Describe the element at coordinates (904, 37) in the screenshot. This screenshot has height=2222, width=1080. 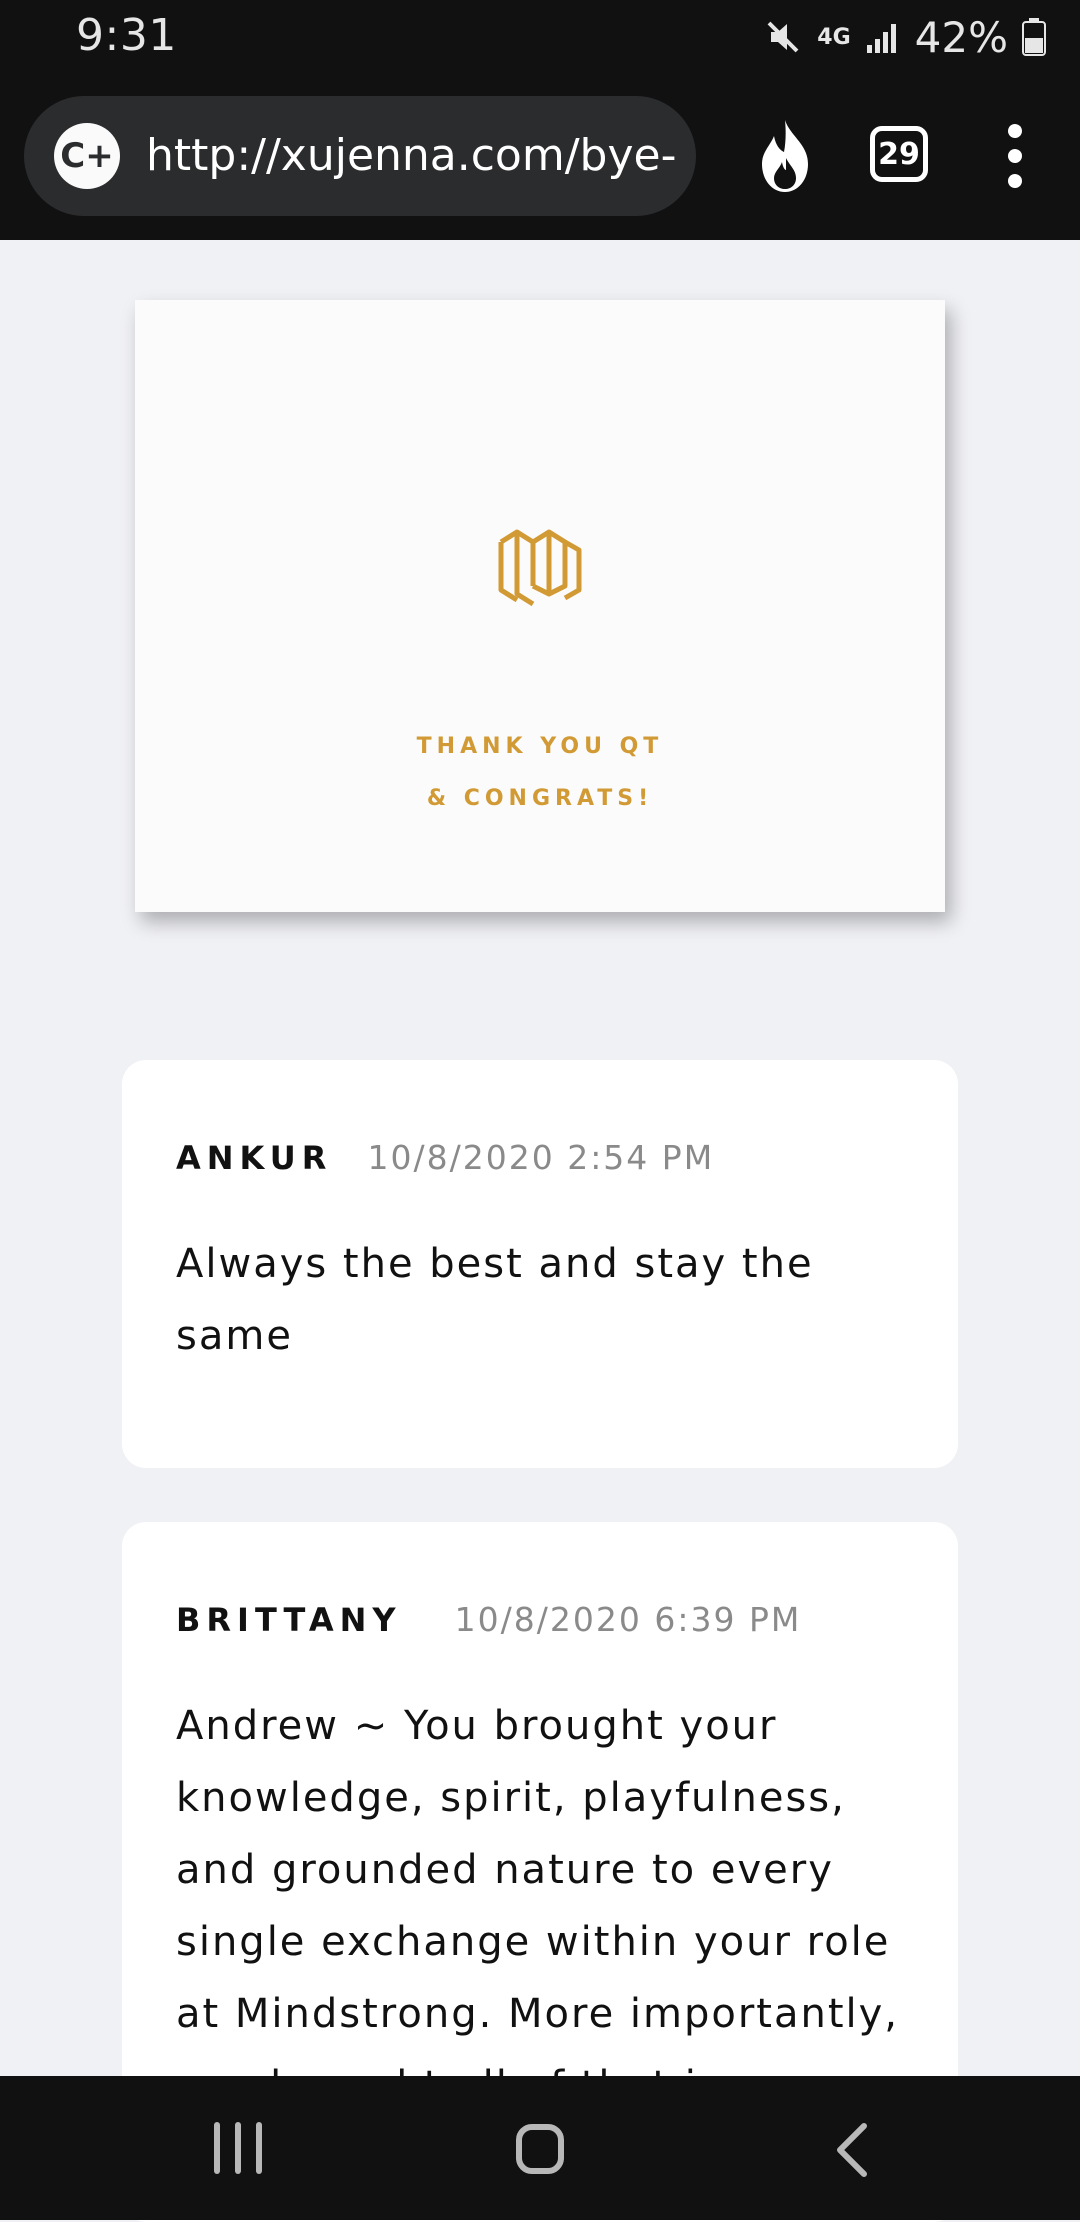
I see `status-icons: 4G 42%` at that location.